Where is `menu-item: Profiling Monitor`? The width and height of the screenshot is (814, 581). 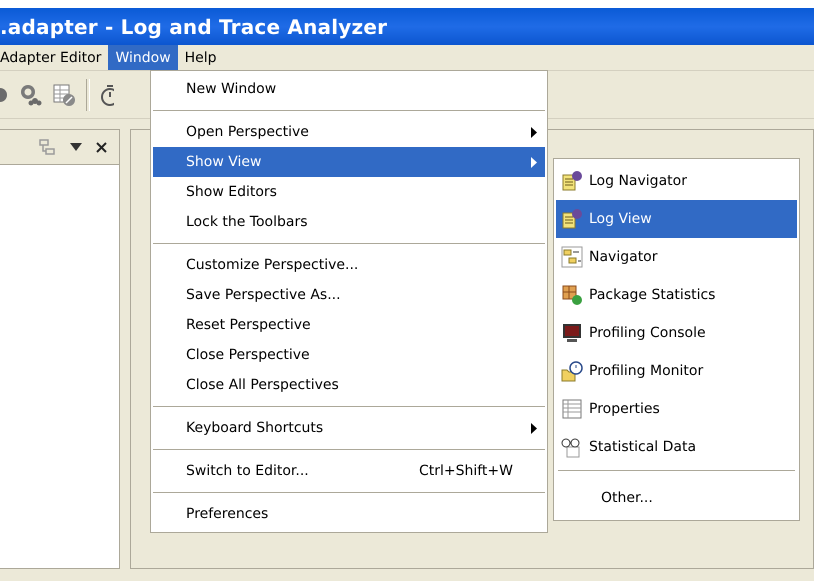 menu-item: Profiling Monitor is located at coordinates (676, 371).